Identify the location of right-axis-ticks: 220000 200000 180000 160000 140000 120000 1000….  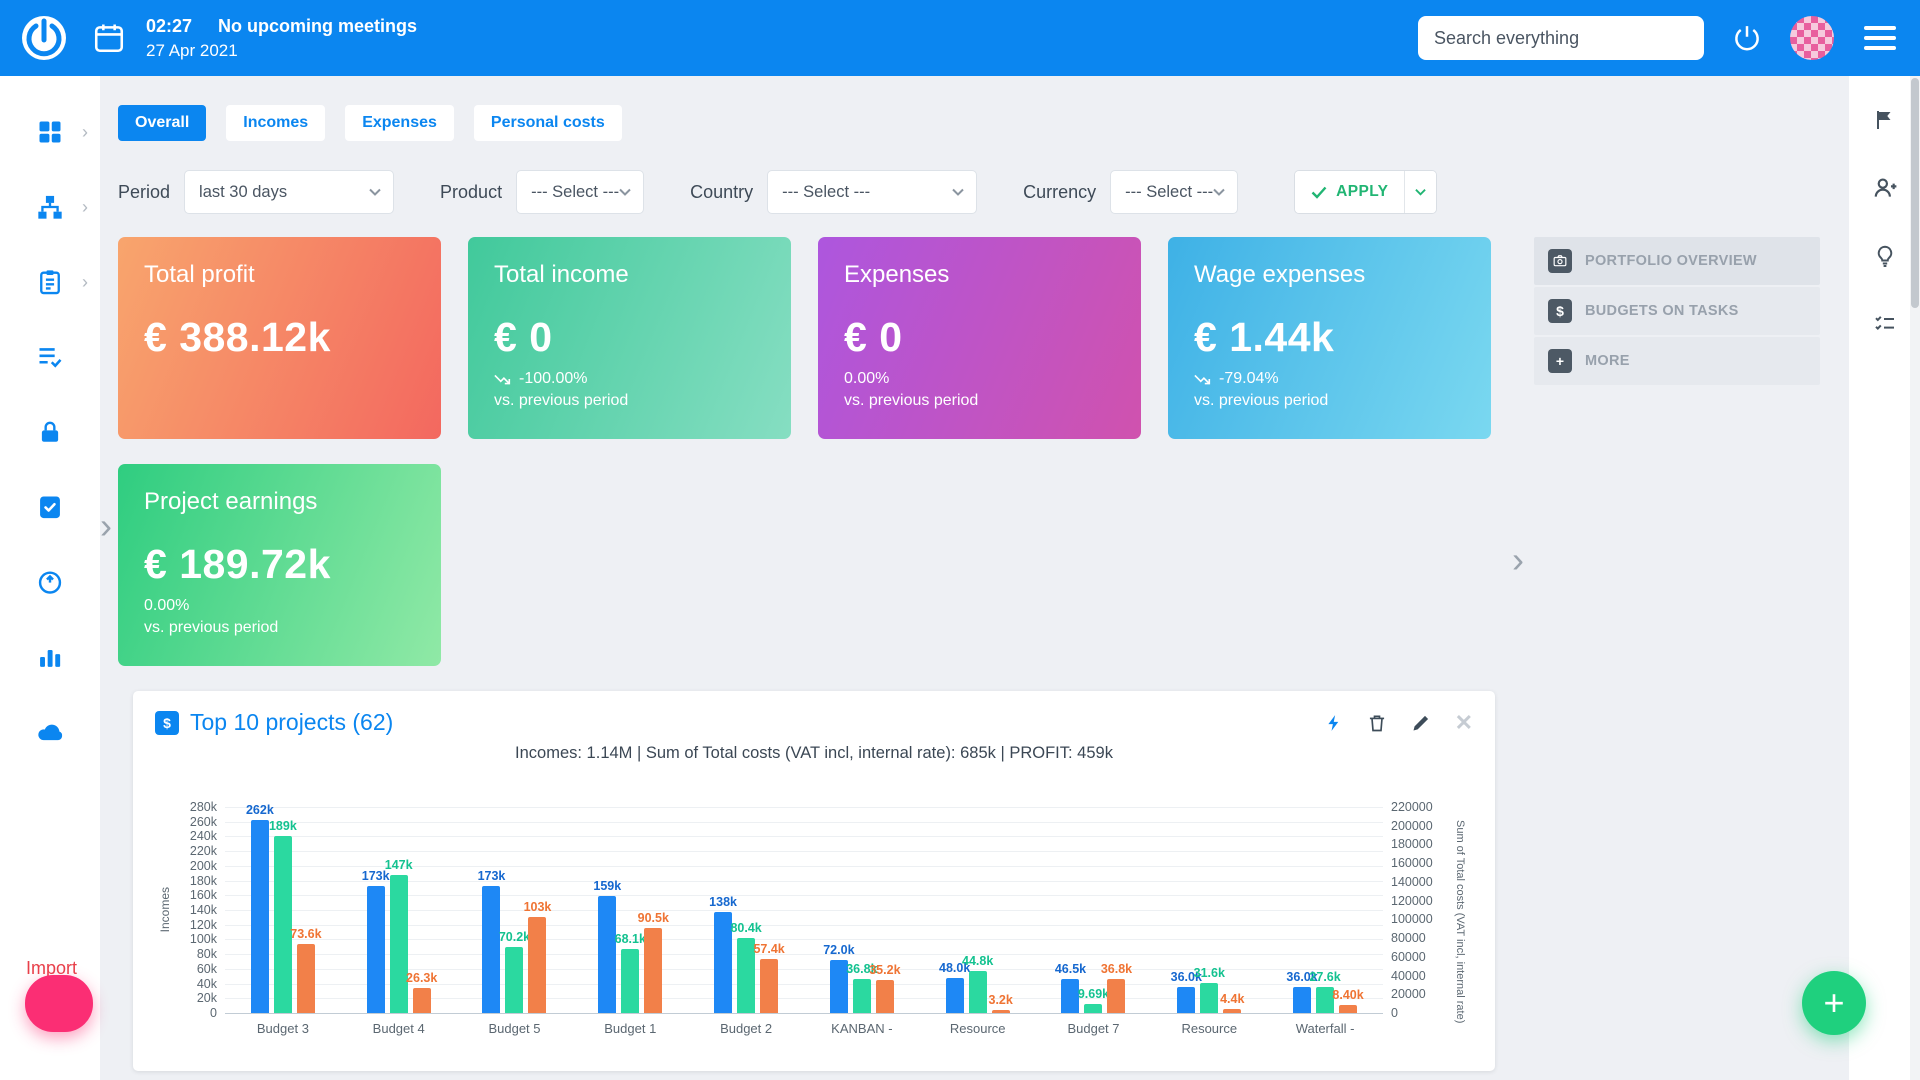
(1415, 910).